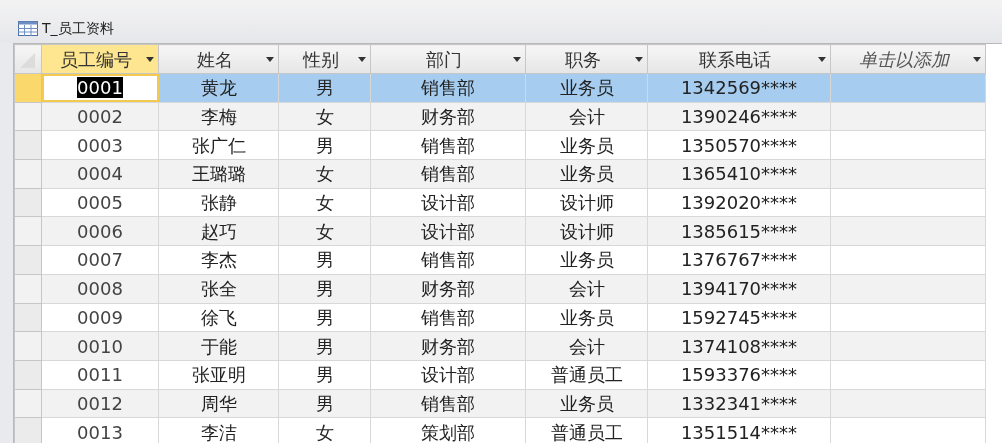  What do you see at coordinates (586, 59) in the screenshot?
I see `column-header: 职务` at bounding box center [586, 59].